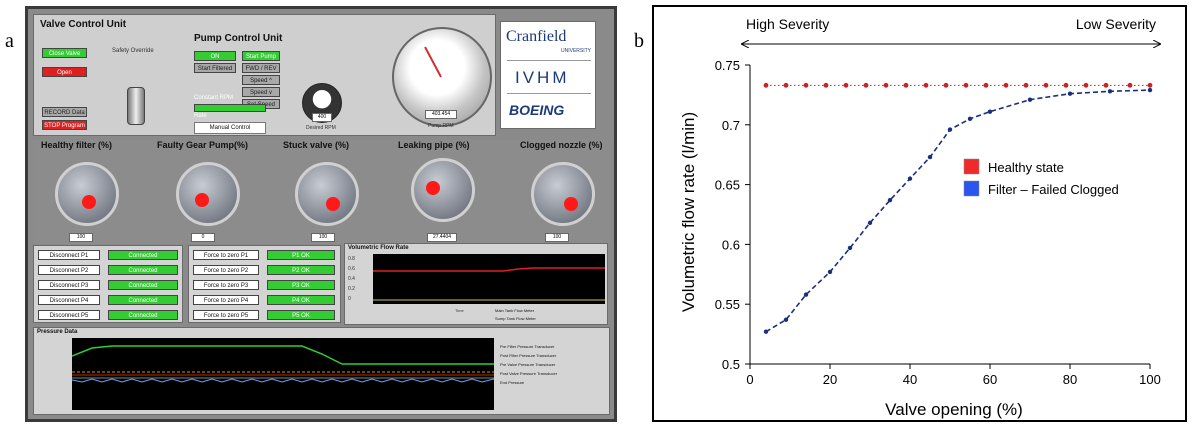 The image size is (1196, 425). What do you see at coordinates (69, 285) in the screenshot?
I see `disconnect-p3-button: Disconnect P3` at bounding box center [69, 285].